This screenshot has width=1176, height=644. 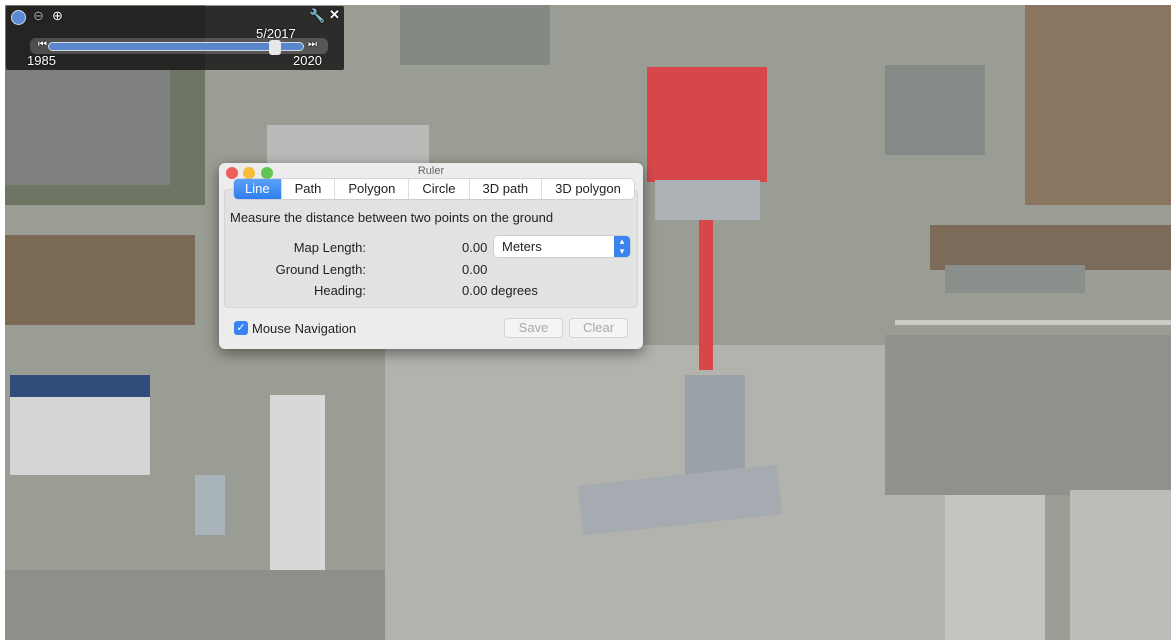 What do you see at coordinates (309, 189) in the screenshot?
I see `tab-path: Path` at bounding box center [309, 189].